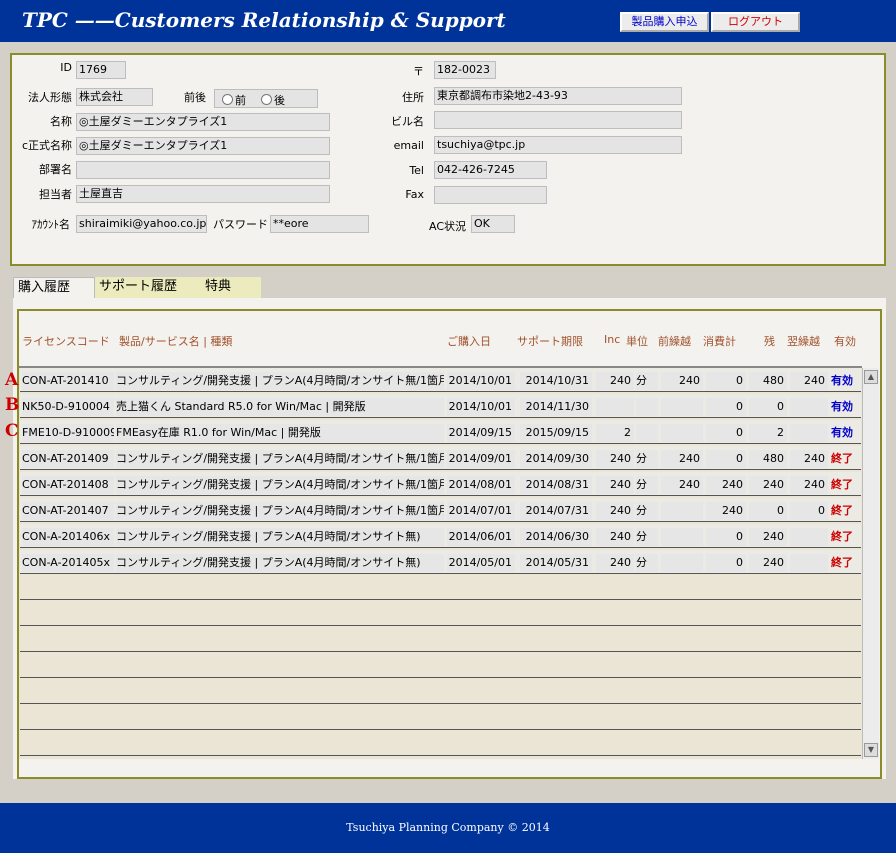 The height and width of the screenshot is (853, 896). Describe the element at coordinates (195, 97) in the screenshot. I see `prefix-position-label: 前後` at that location.